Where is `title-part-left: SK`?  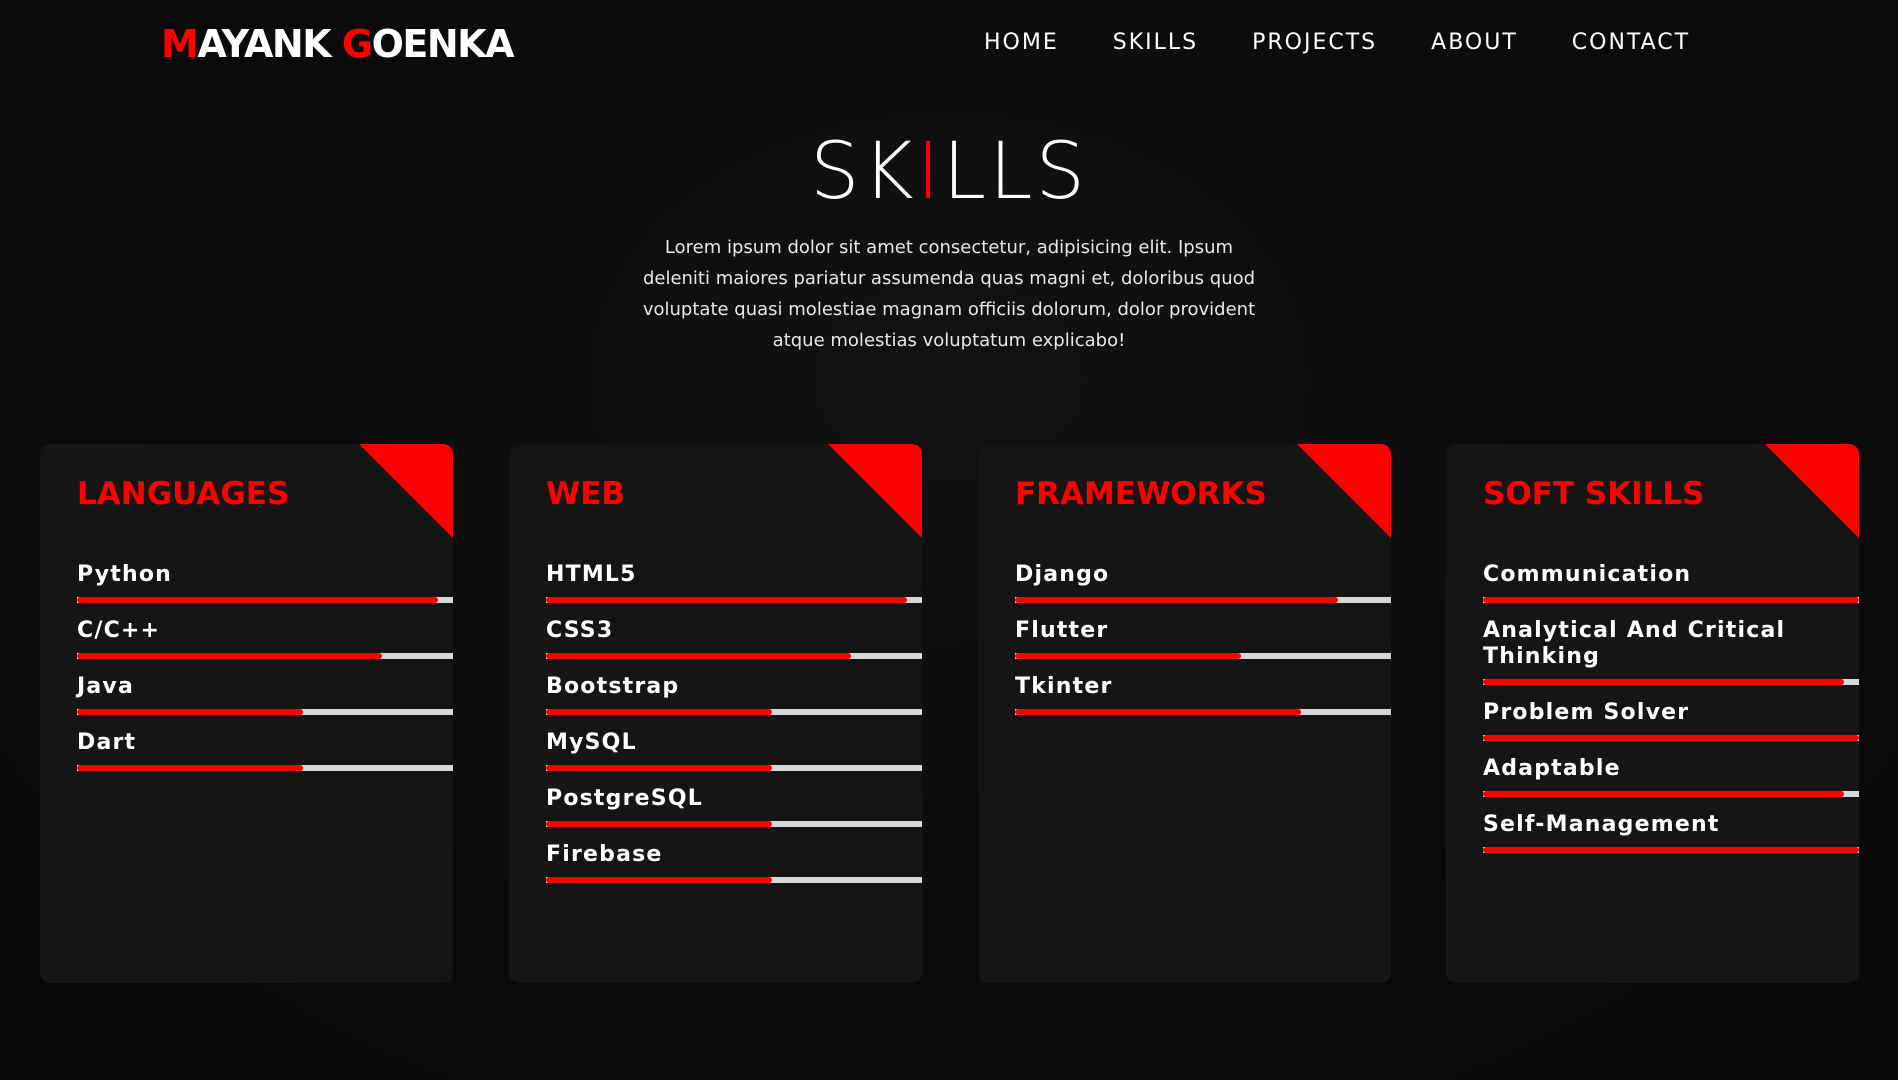
title-part-left: SK is located at coordinates (863, 172).